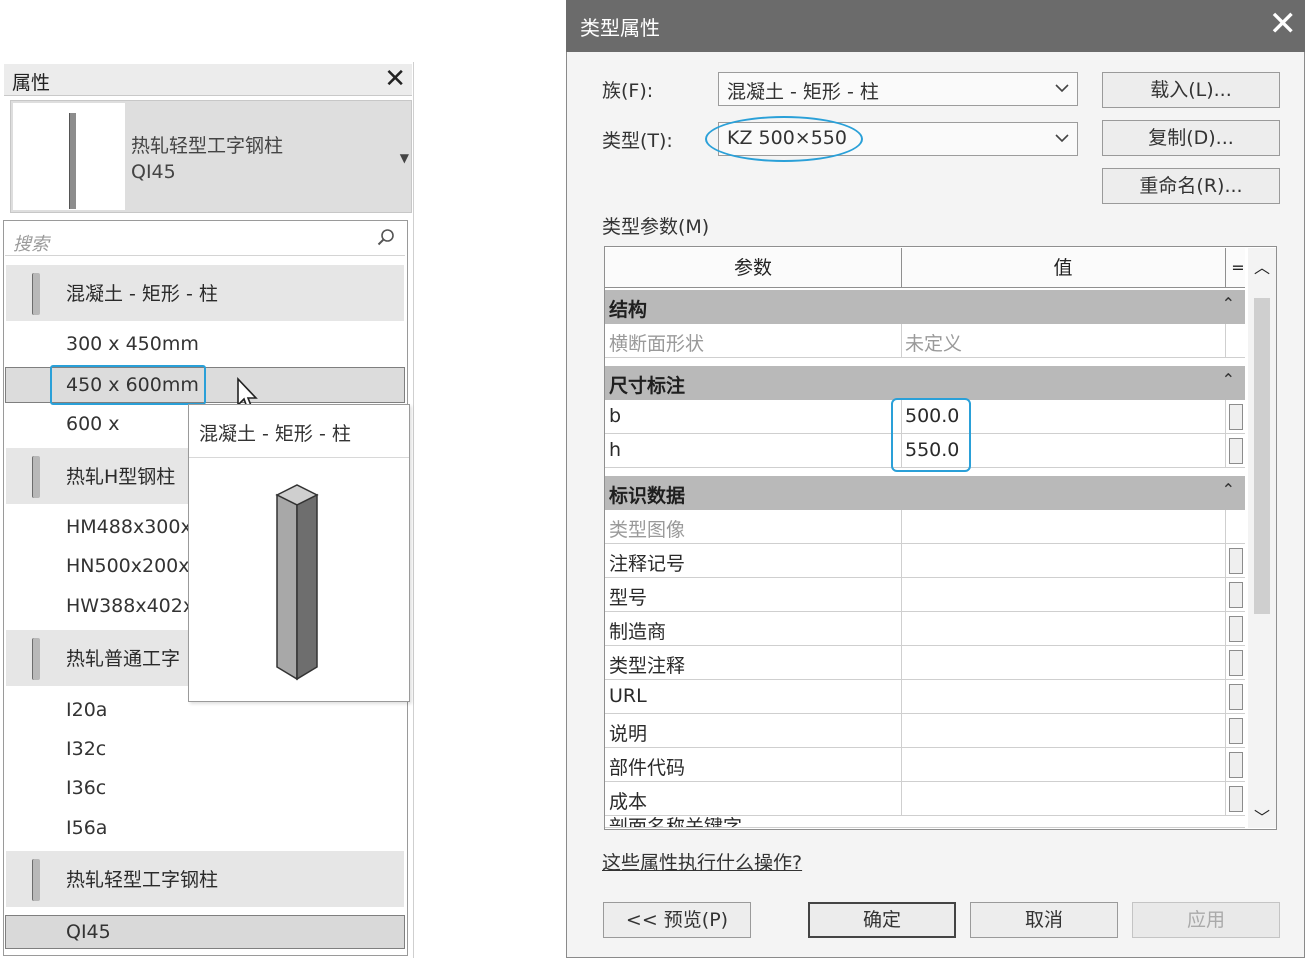 The image size is (1305, 958). Describe the element at coordinates (647, 530) in the screenshot. I see `param-name: 类型图像` at that location.